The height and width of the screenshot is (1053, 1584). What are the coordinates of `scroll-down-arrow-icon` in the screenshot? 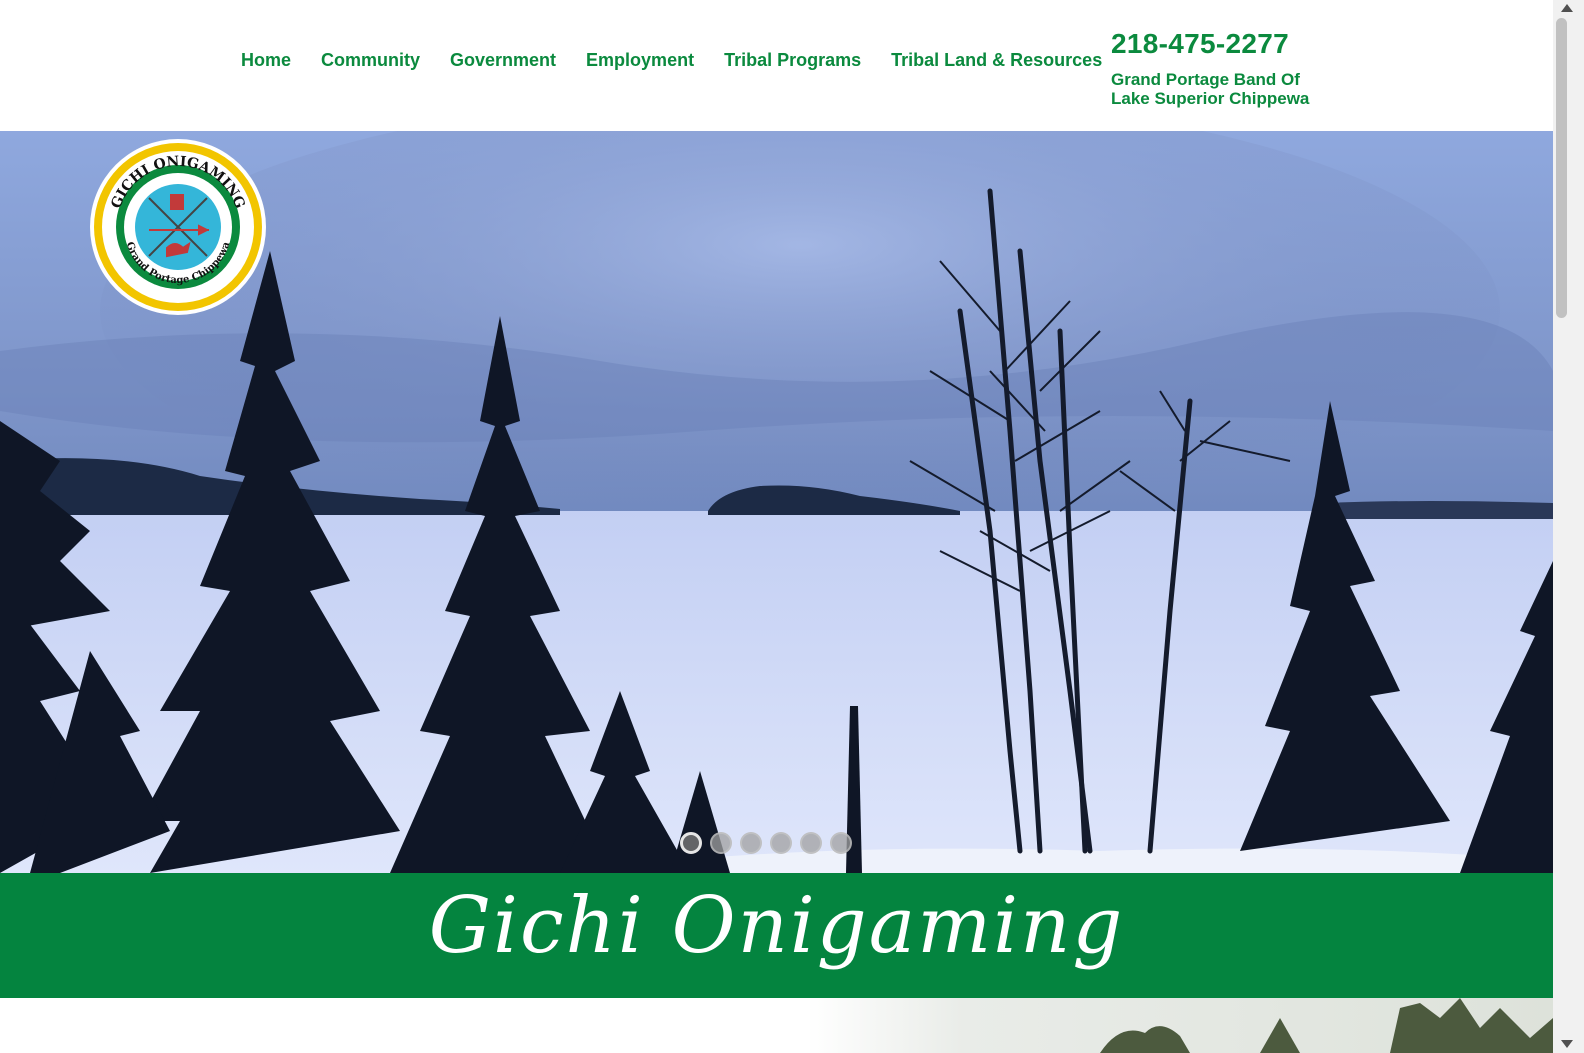 It's located at (1567, 1044).